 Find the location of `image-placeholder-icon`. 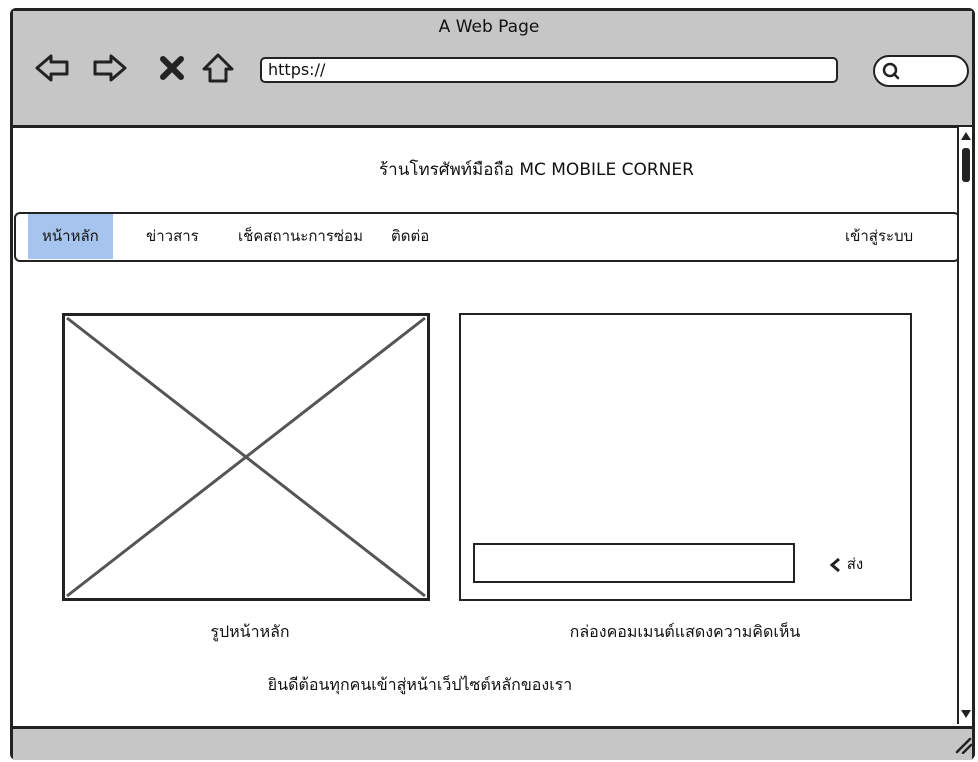

image-placeholder-icon is located at coordinates (246, 457).